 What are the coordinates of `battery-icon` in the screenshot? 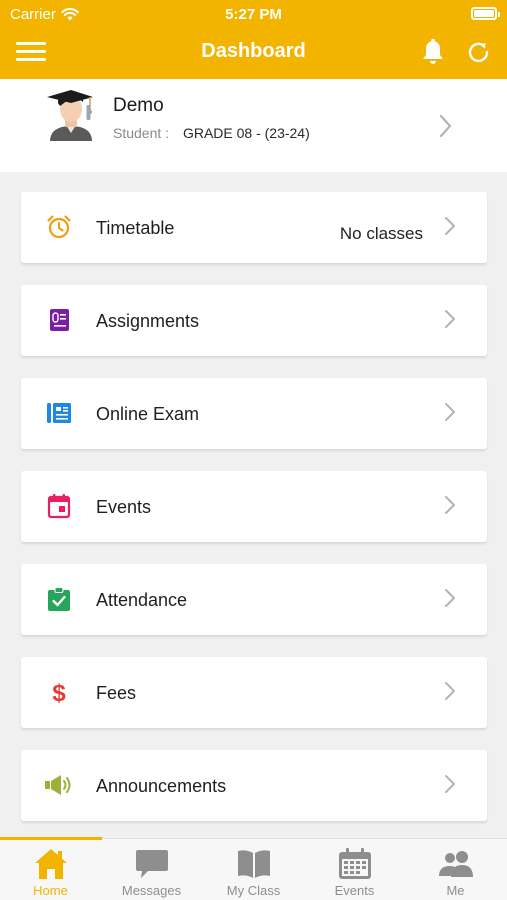 It's located at (485, 13).